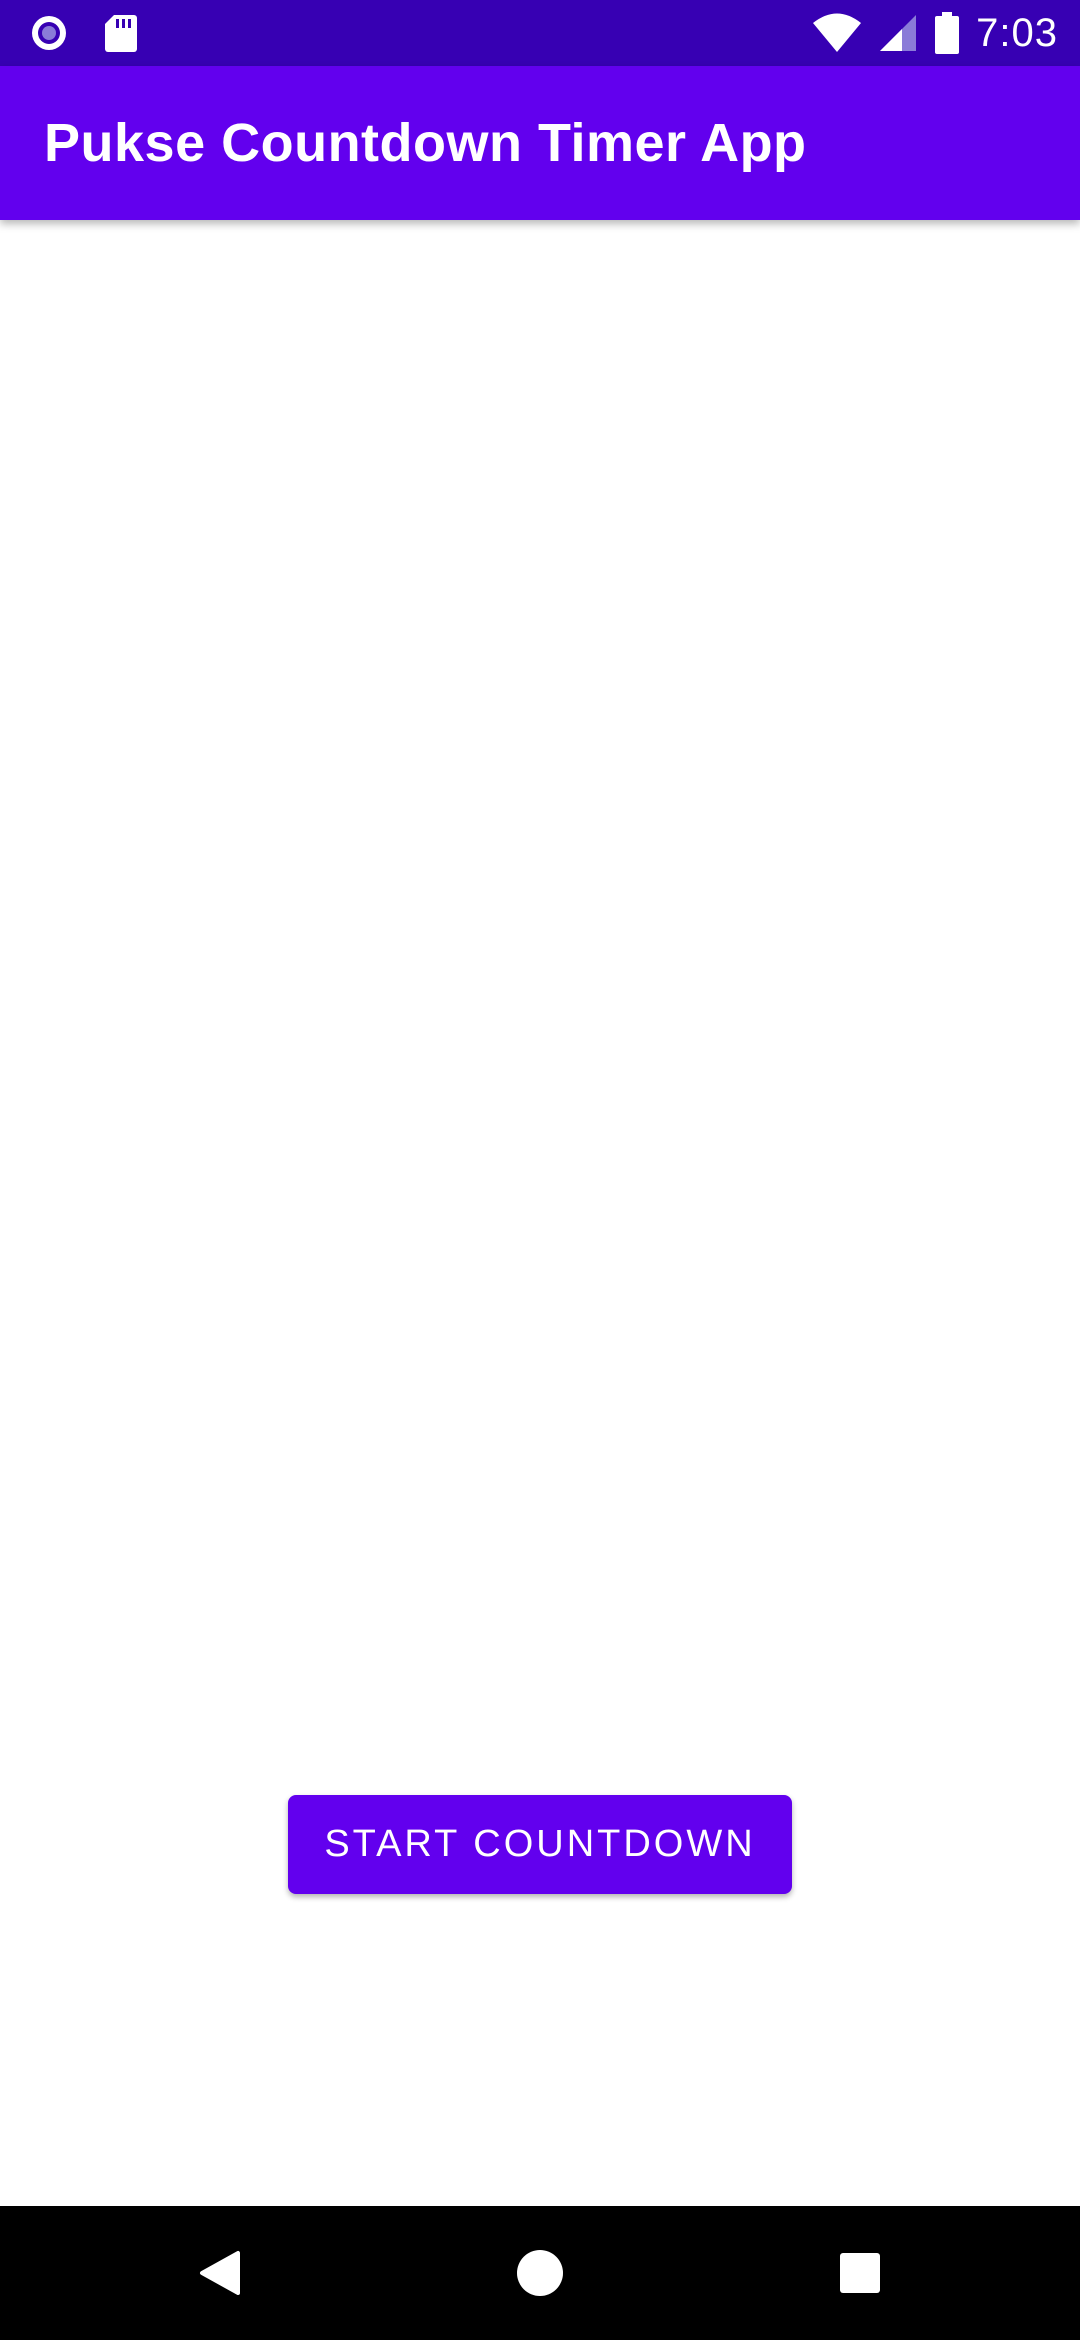 The width and height of the screenshot is (1080, 2340). I want to click on navigation-bar, so click(540, 2273).